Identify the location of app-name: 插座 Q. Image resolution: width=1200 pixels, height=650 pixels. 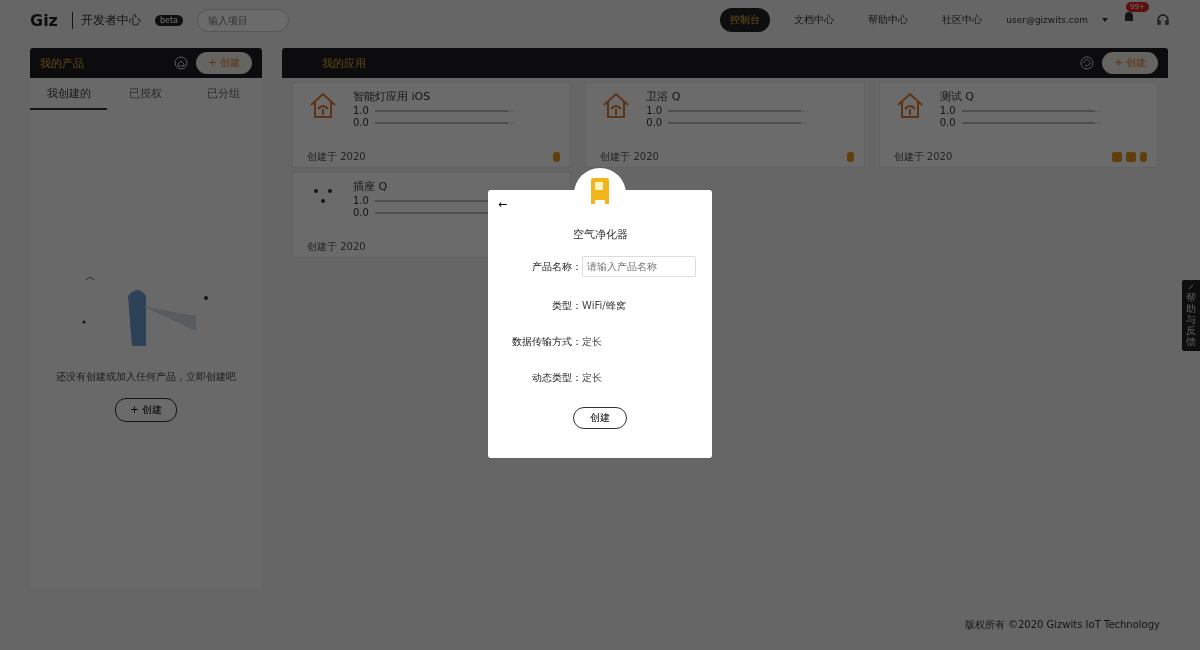
(371, 186).